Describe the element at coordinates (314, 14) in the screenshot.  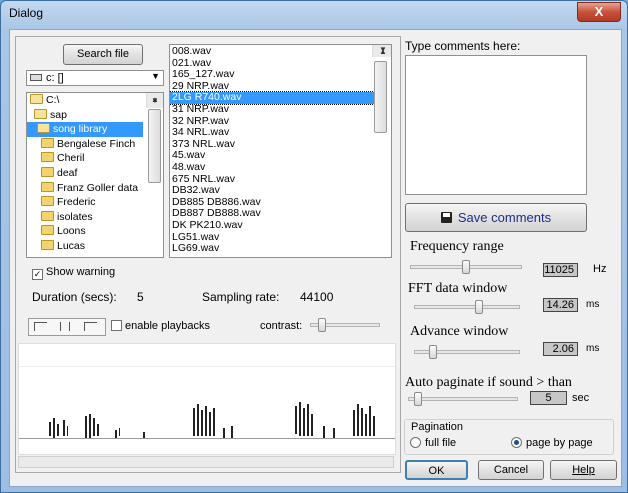
I see `title-bar: Dialog X` at that location.